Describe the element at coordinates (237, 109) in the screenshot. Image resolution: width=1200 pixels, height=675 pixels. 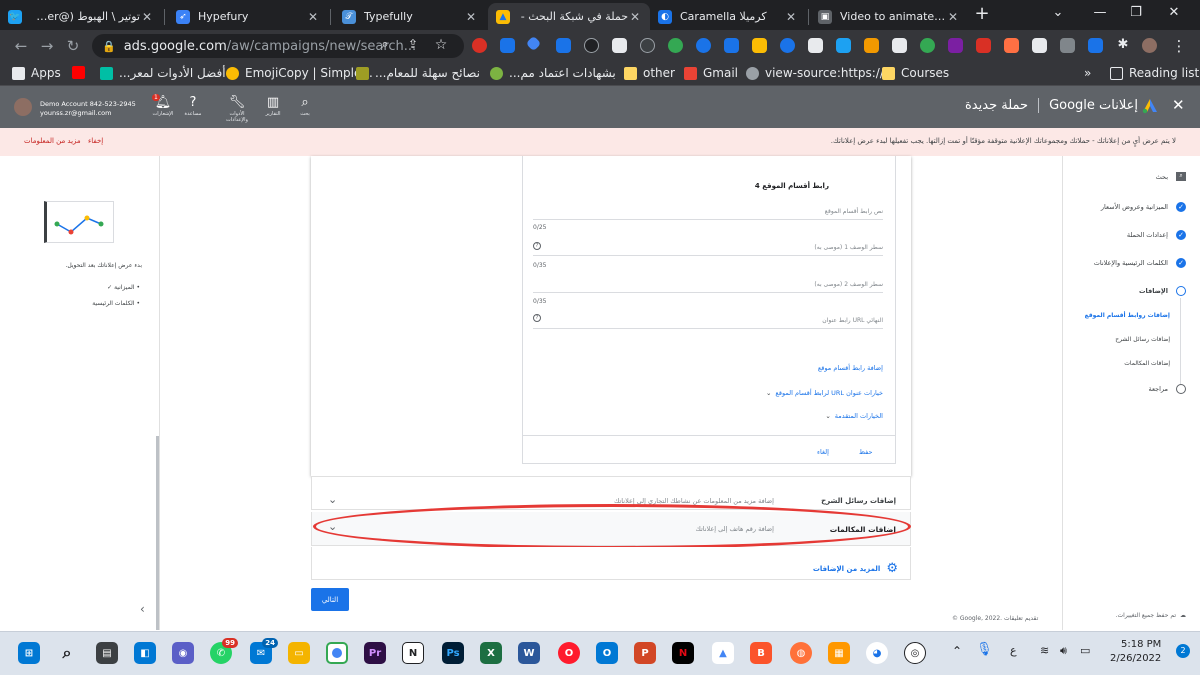
I see `tools-button: 🔧︎ الأدوات والإعدادات` at that location.